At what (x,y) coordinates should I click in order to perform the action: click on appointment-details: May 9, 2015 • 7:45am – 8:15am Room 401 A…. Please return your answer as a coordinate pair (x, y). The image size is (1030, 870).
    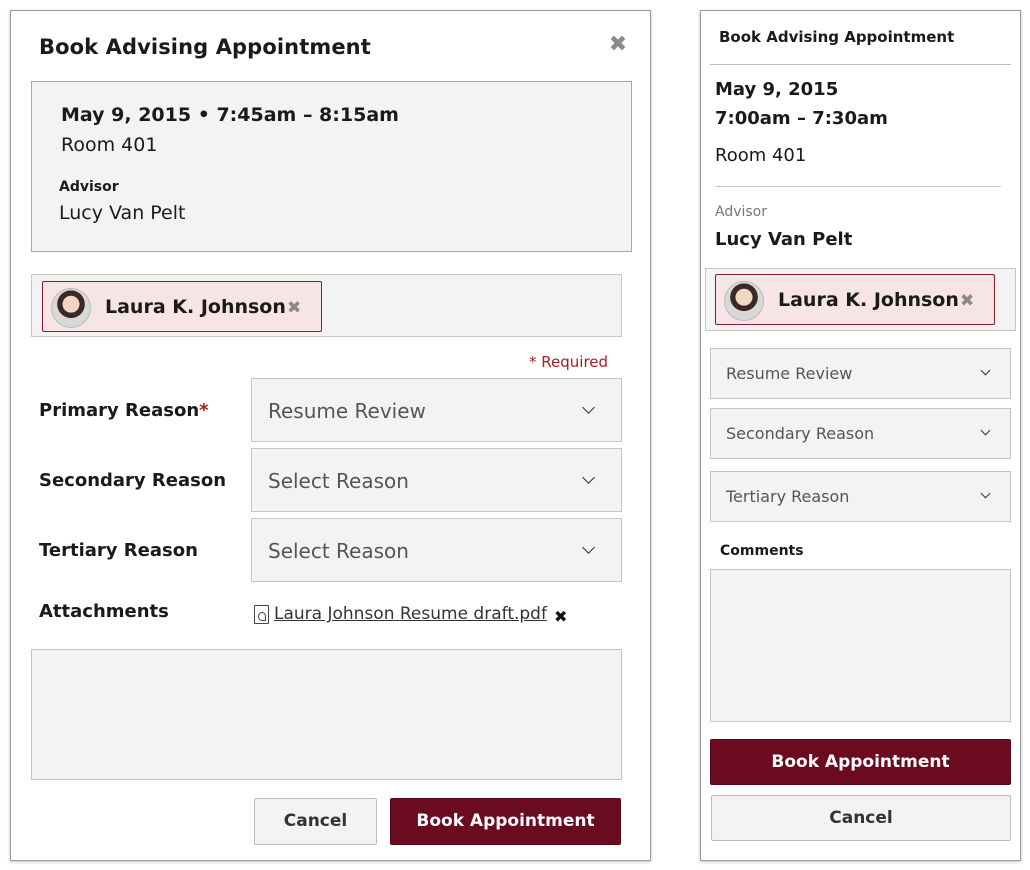
    Looking at the image, I should click on (331, 166).